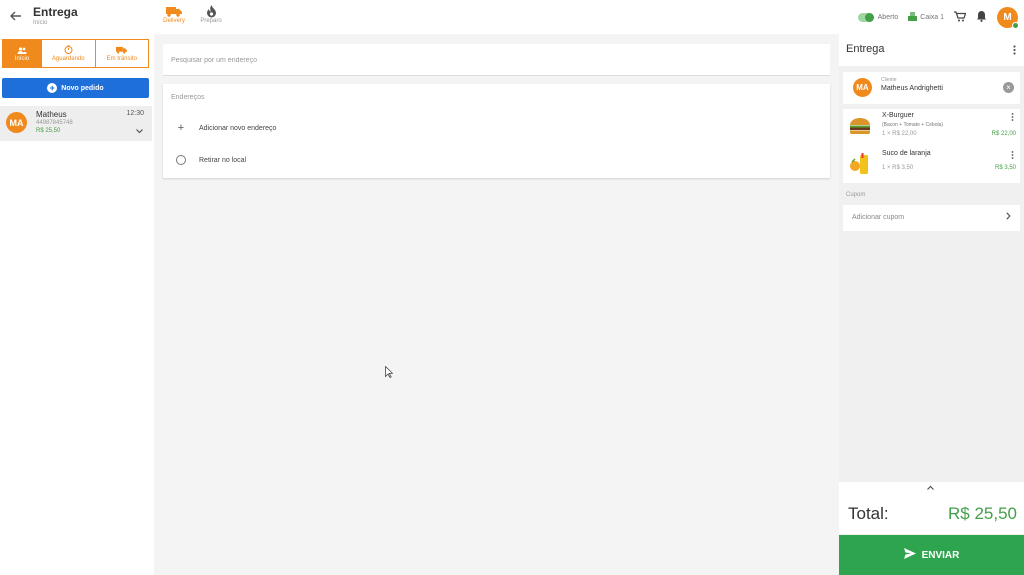 The width and height of the screenshot is (1024, 575). I want to click on total-label: Total:, so click(868, 513).